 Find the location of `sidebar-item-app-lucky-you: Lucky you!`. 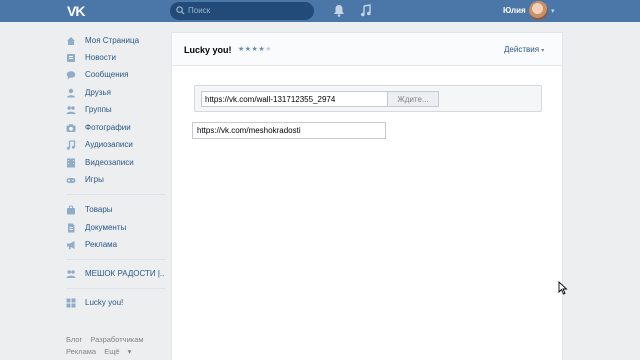

sidebar-item-app-lucky-you: Lucky you! is located at coordinates (116, 303).